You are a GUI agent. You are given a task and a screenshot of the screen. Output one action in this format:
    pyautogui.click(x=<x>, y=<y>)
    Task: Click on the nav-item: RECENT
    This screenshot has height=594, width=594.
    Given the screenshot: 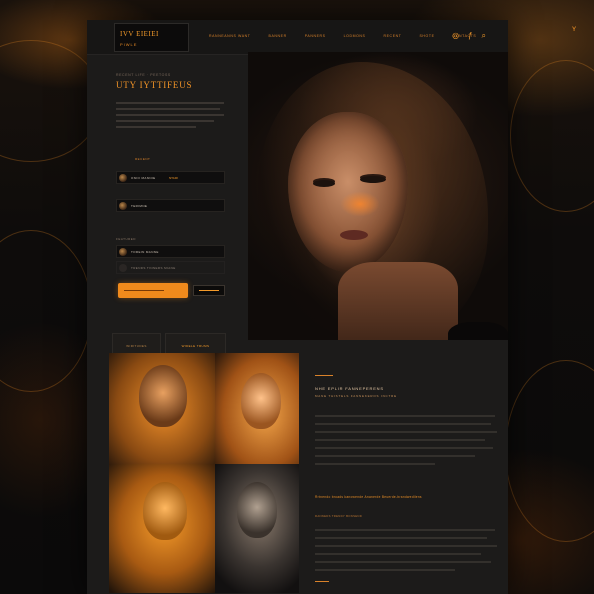 What is the action you would take?
    pyautogui.click(x=393, y=36)
    